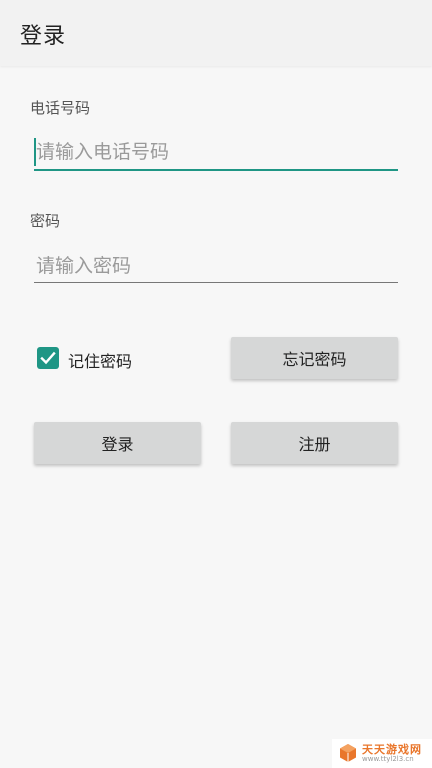  I want to click on password-input-underline, so click(216, 282).